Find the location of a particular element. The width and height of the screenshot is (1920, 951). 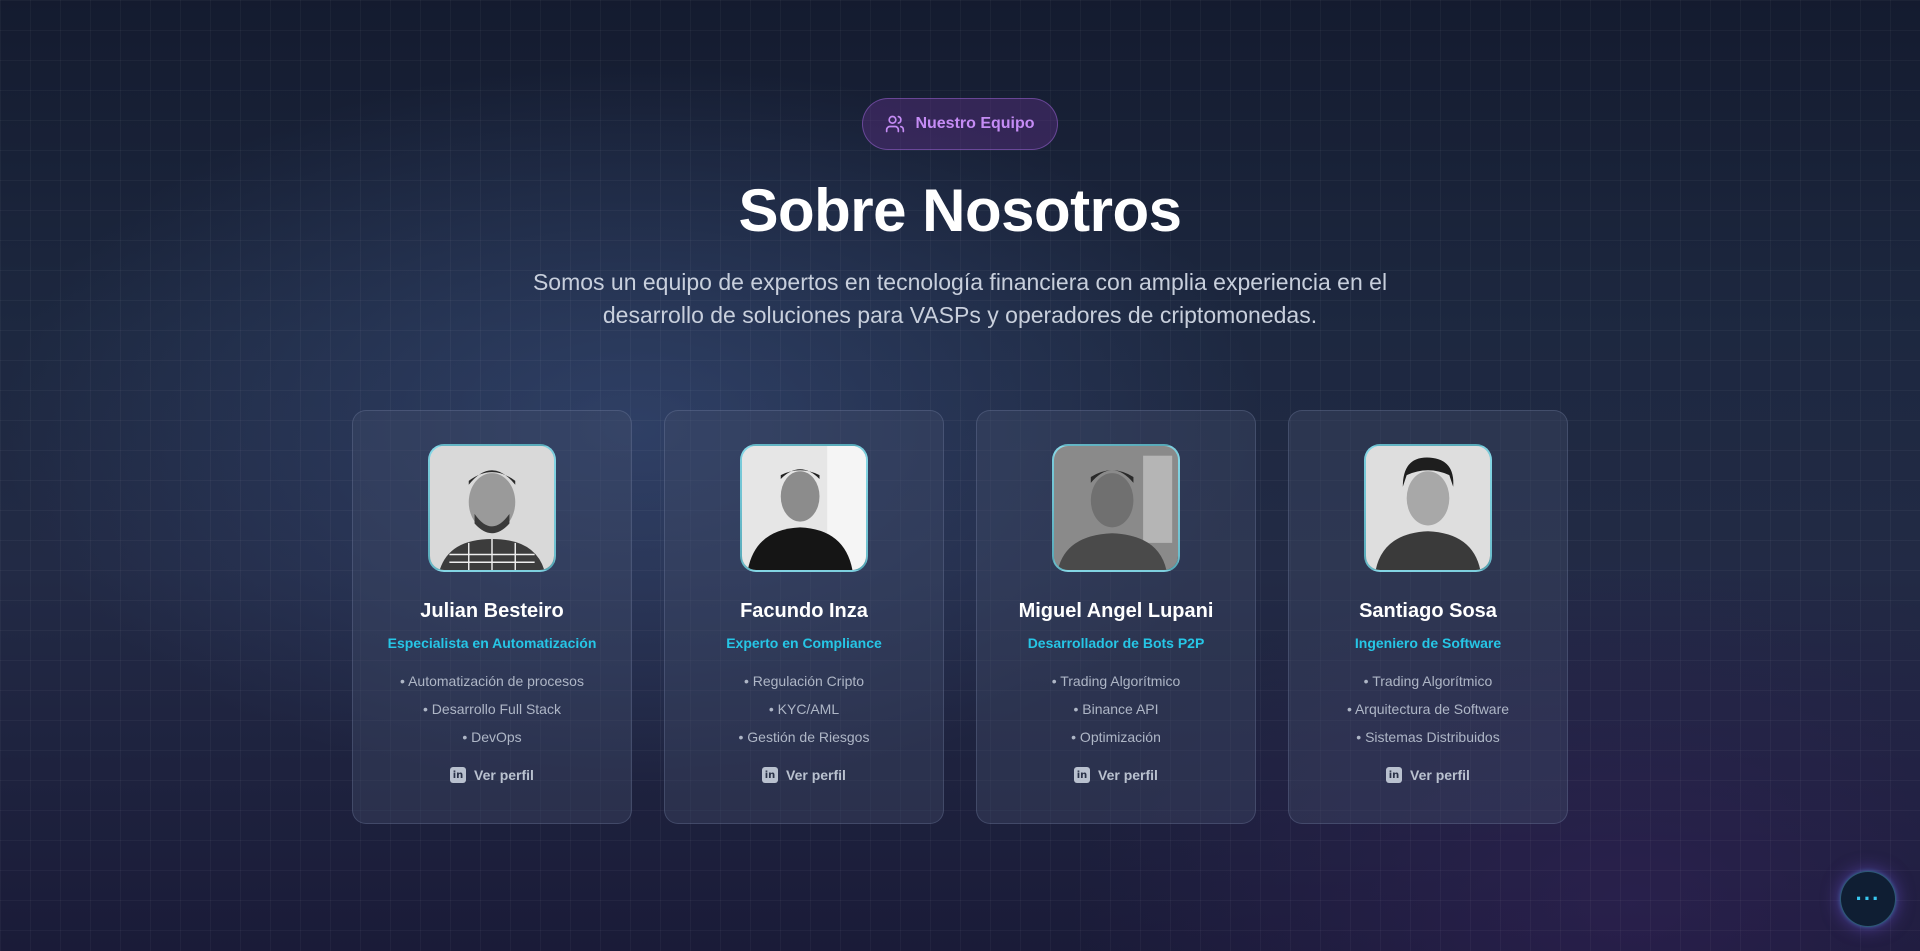

skill-item: • Automatización de procesos is located at coordinates (492, 681).